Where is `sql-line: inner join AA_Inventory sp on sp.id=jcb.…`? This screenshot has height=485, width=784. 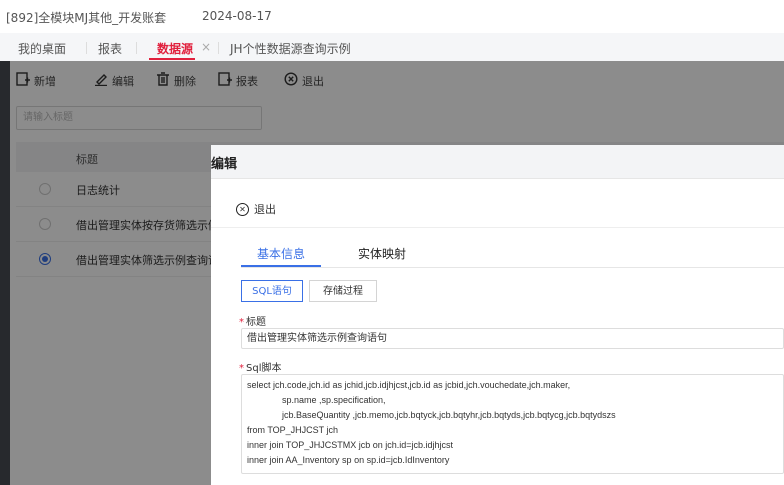 sql-line: inner join AA_Inventory sp on sp.id=jcb.… is located at coordinates (348, 460).